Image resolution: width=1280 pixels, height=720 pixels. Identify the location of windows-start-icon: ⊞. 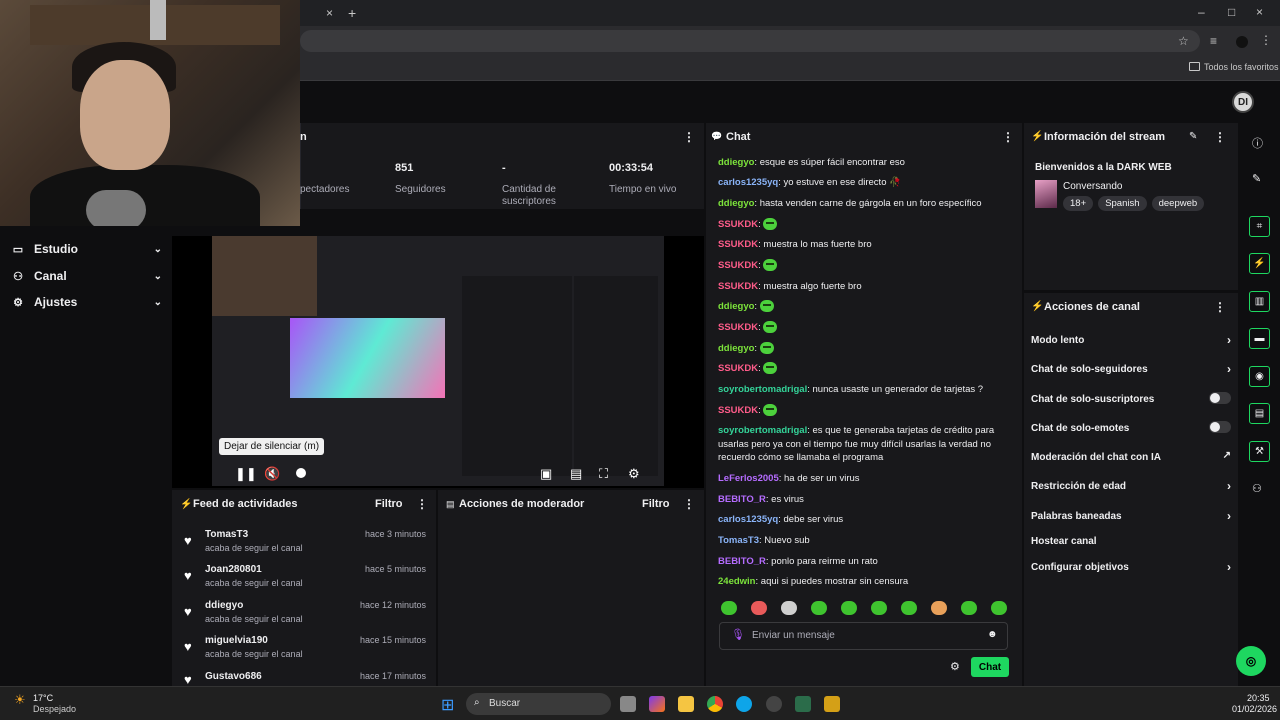
(447, 705).